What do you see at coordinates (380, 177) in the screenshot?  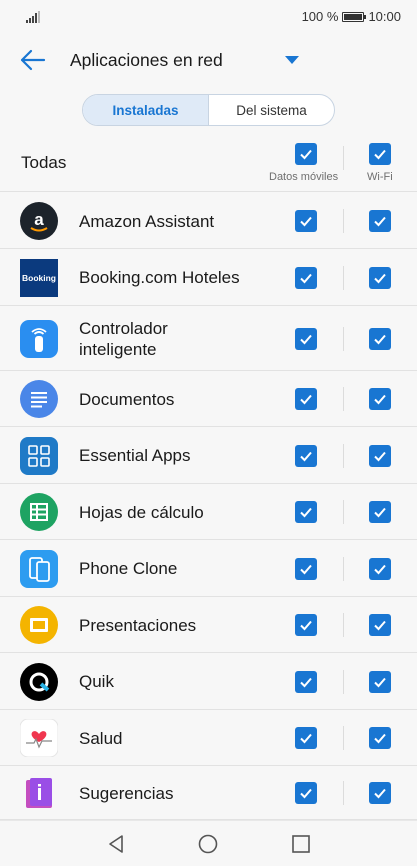 I see `wifi-column-label: Wi-Fi` at bounding box center [380, 177].